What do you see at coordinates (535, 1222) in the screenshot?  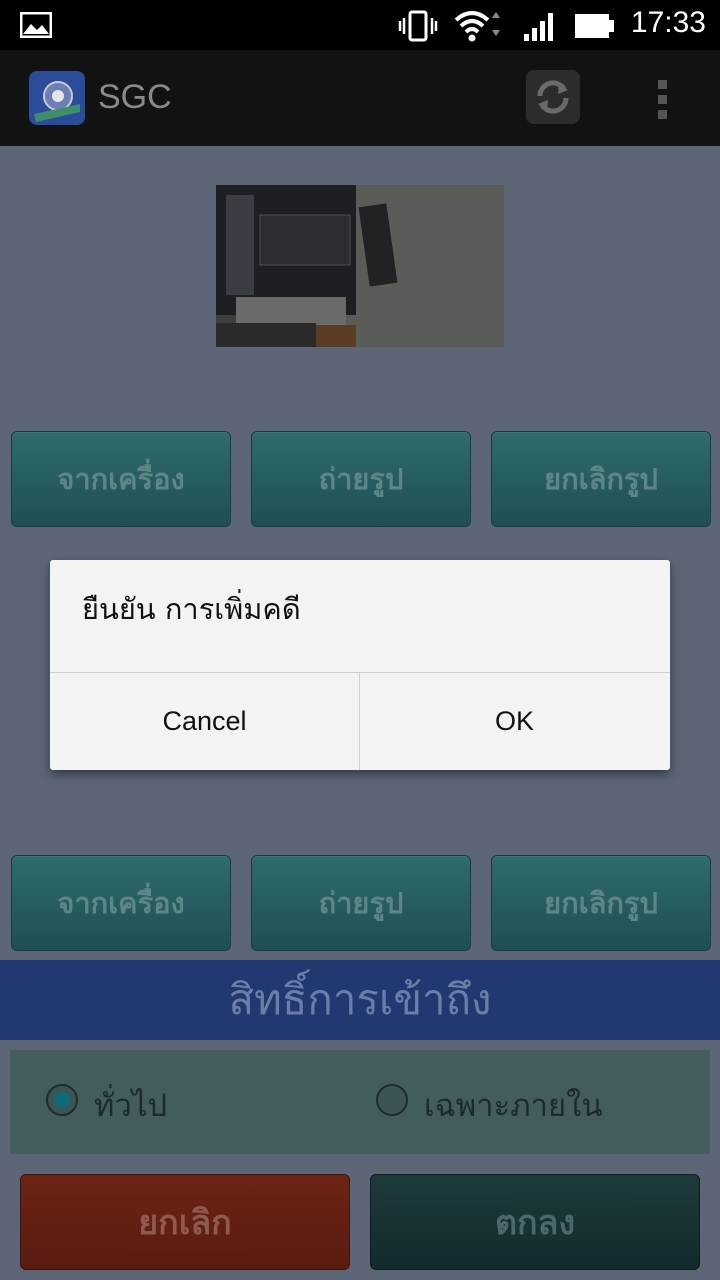 I see `confirm-button: ตกลง` at bounding box center [535, 1222].